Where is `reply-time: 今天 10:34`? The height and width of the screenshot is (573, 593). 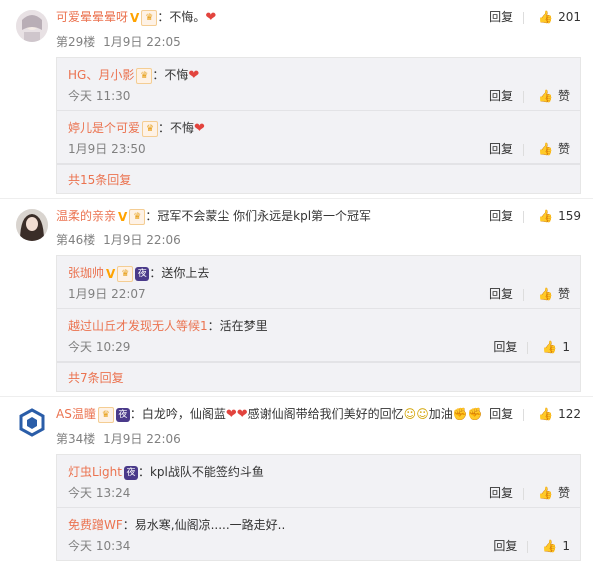
reply-time: 今天 10:34 is located at coordinates (99, 546).